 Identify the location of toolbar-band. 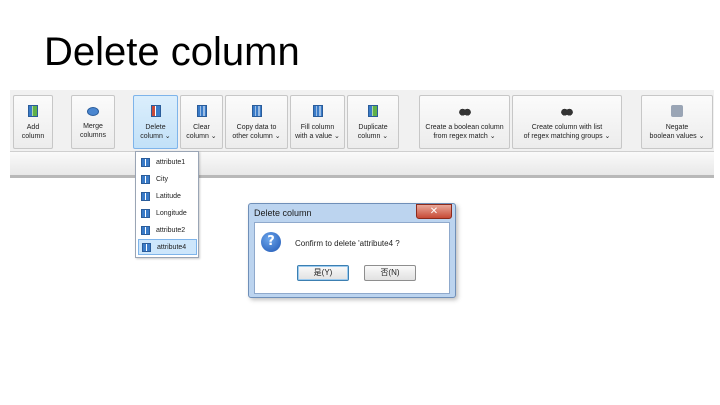
(362, 165).